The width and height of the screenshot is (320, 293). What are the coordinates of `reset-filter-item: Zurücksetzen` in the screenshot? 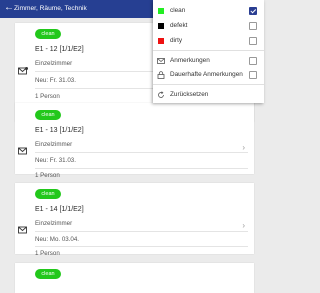 It's located at (208, 95).